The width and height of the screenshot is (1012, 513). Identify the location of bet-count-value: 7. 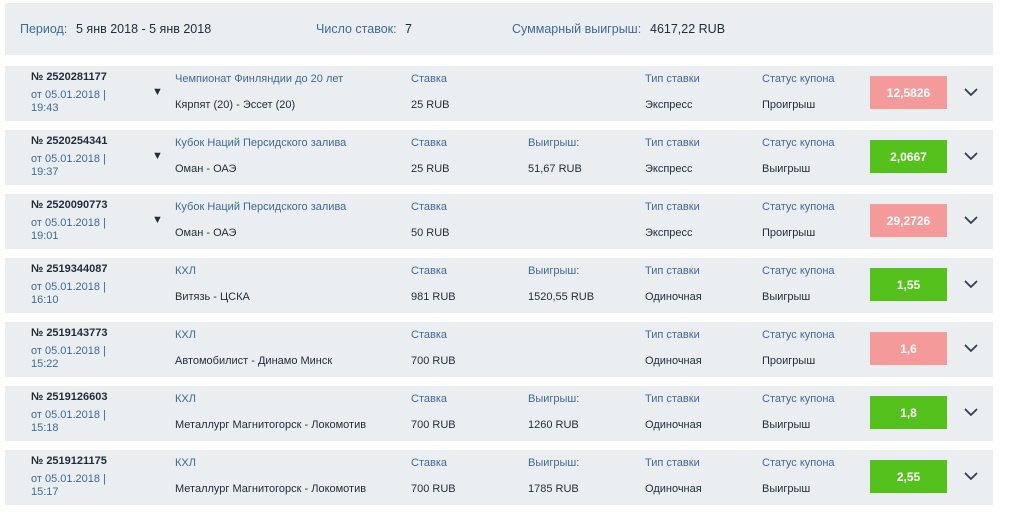
(408, 29).